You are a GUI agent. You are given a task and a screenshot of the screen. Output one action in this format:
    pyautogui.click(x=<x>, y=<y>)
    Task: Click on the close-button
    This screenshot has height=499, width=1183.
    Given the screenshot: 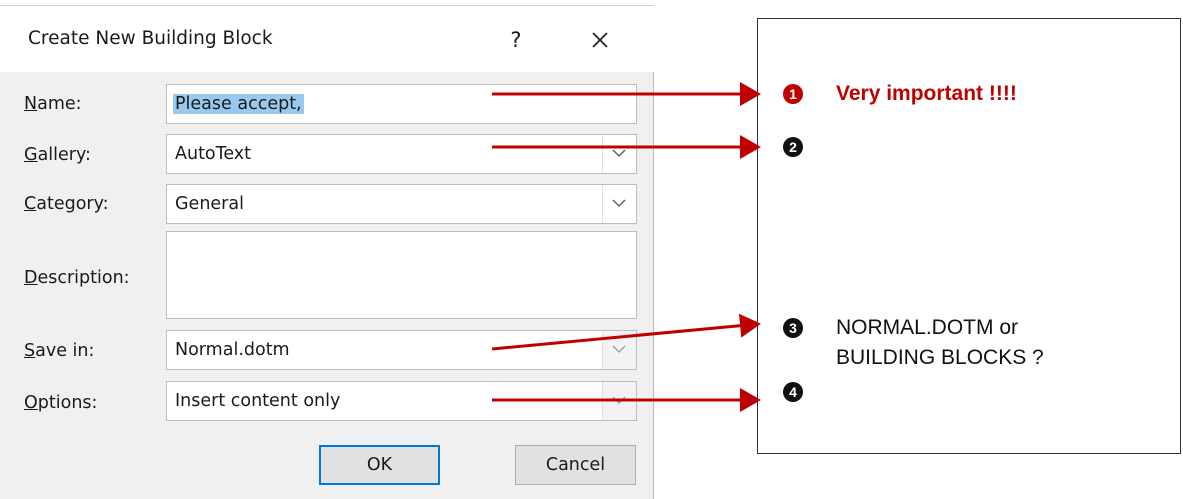 What is the action you would take?
    pyautogui.click(x=600, y=40)
    